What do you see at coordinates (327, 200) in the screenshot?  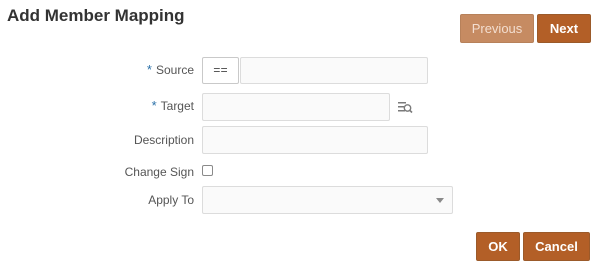 I see `apply-to-select` at bounding box center [327, 200].